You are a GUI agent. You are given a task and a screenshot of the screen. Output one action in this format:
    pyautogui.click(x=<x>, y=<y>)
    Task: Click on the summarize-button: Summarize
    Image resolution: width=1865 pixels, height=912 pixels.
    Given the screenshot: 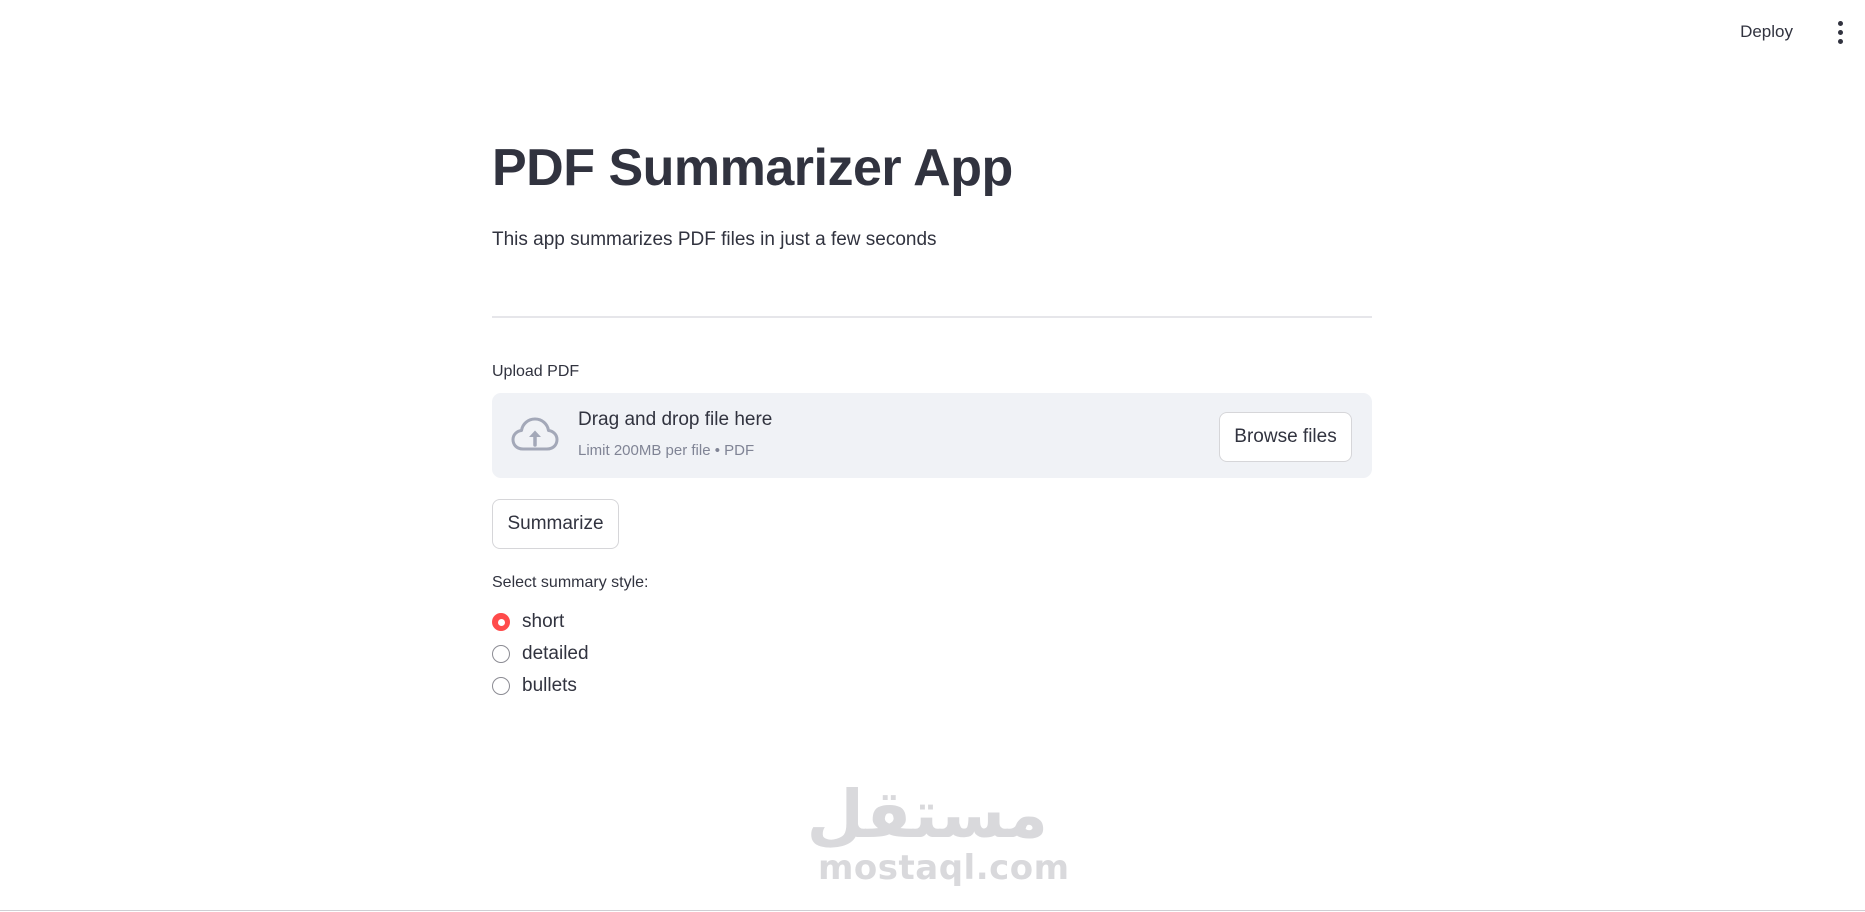 What is the action you would take?
    pyautogui.click(x=555, y=524)
    